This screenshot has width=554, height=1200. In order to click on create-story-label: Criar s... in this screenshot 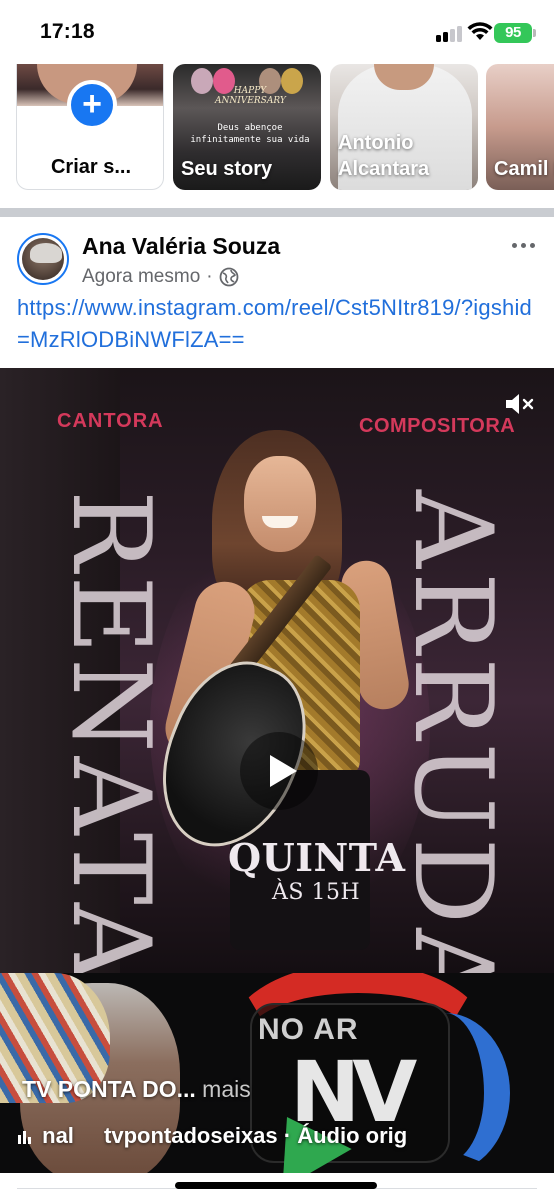, I will do `click(91, 167)`.